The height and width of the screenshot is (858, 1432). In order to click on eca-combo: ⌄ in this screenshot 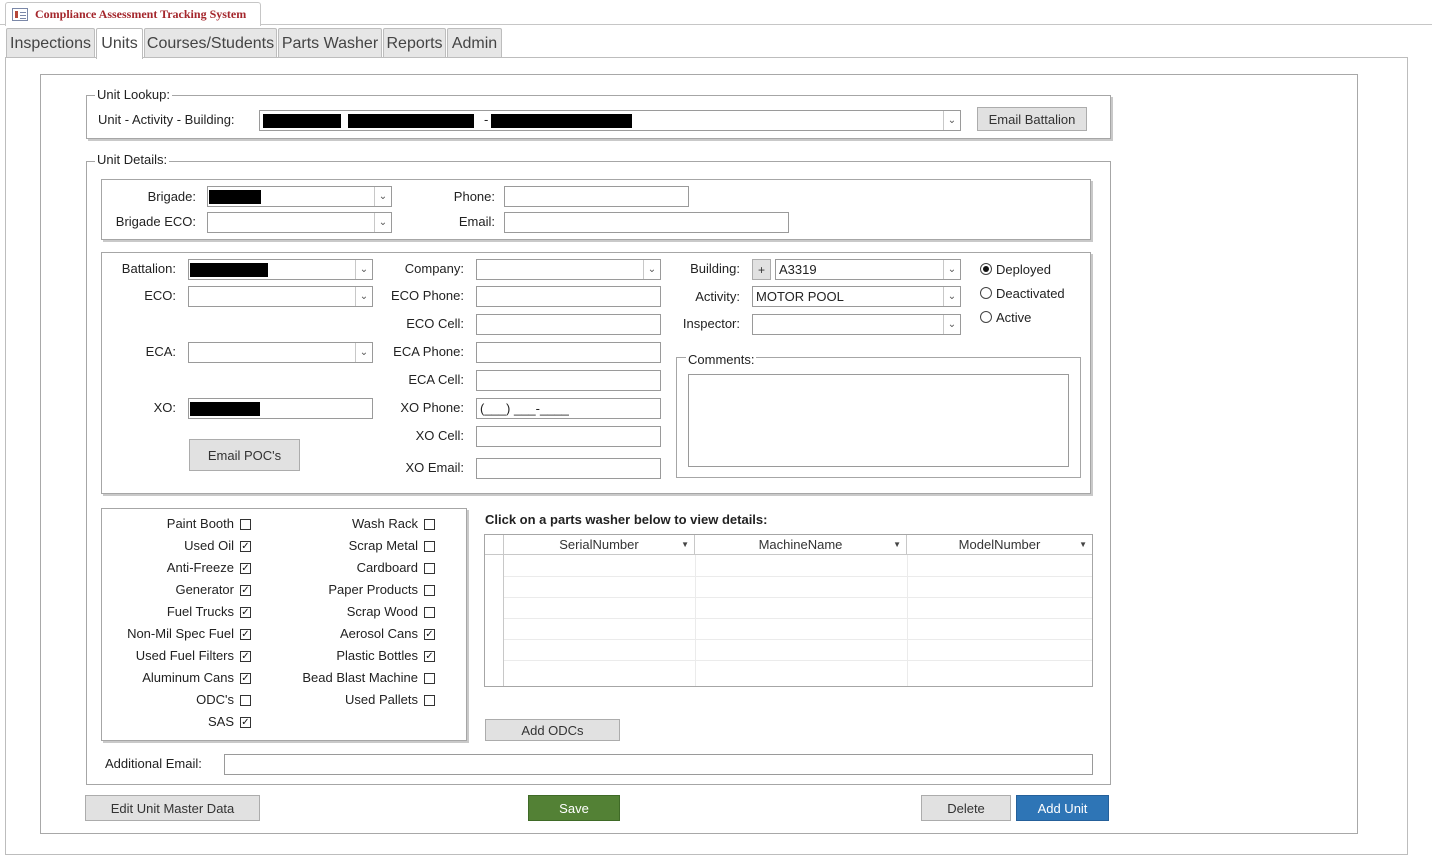, I will do `click(280, 352)`.